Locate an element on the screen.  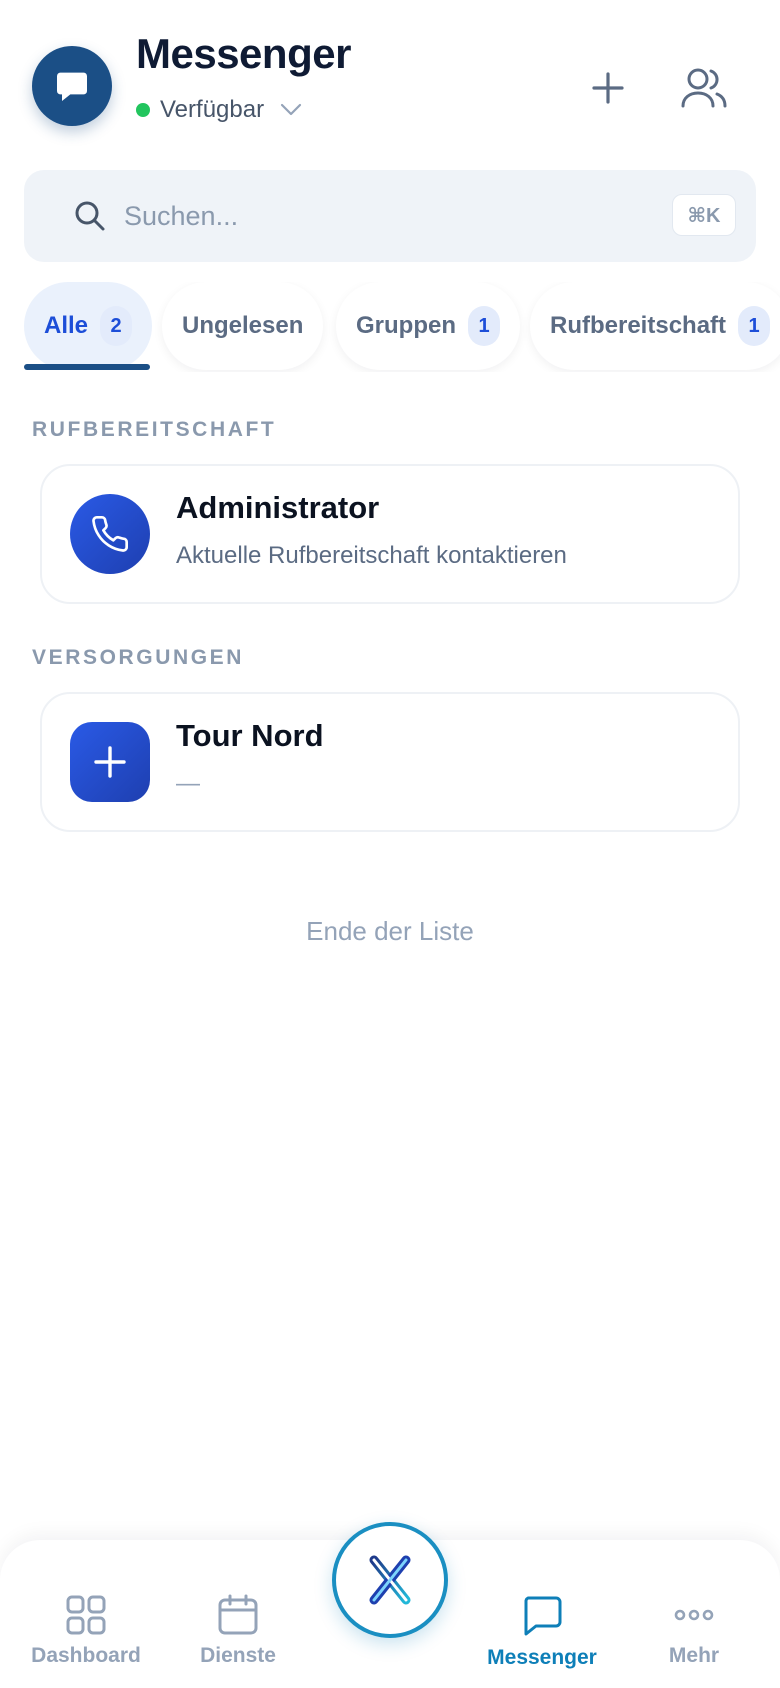
nav-label: Mehr is located at coordinates (694, 1655).